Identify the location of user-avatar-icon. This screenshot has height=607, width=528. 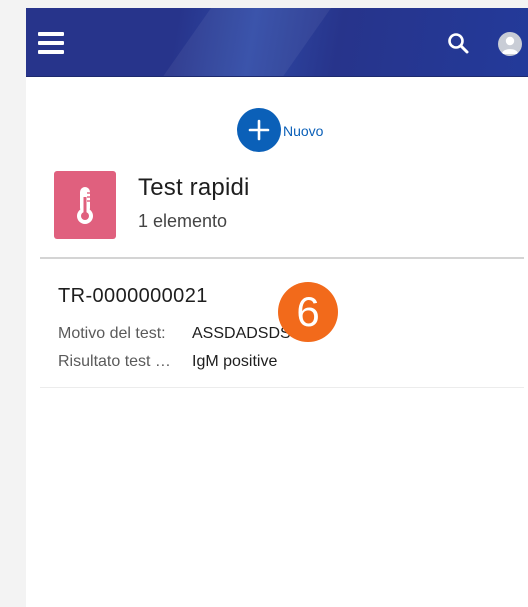
(510, 44).